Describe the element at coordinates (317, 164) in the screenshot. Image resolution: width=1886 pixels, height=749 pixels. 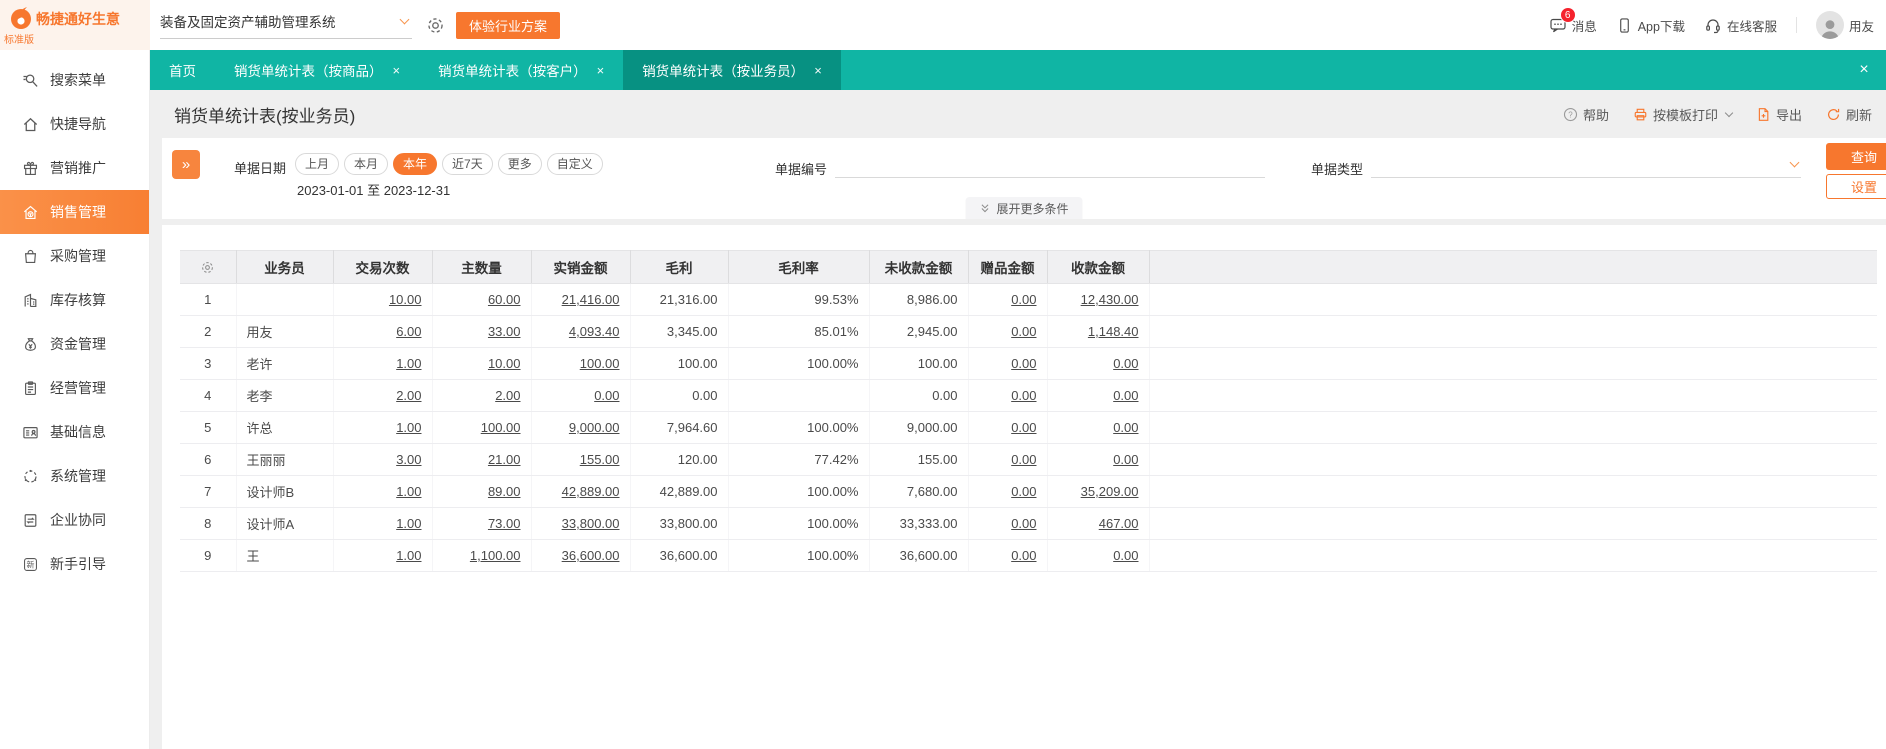
I see `date-pill: 上月` at that location.